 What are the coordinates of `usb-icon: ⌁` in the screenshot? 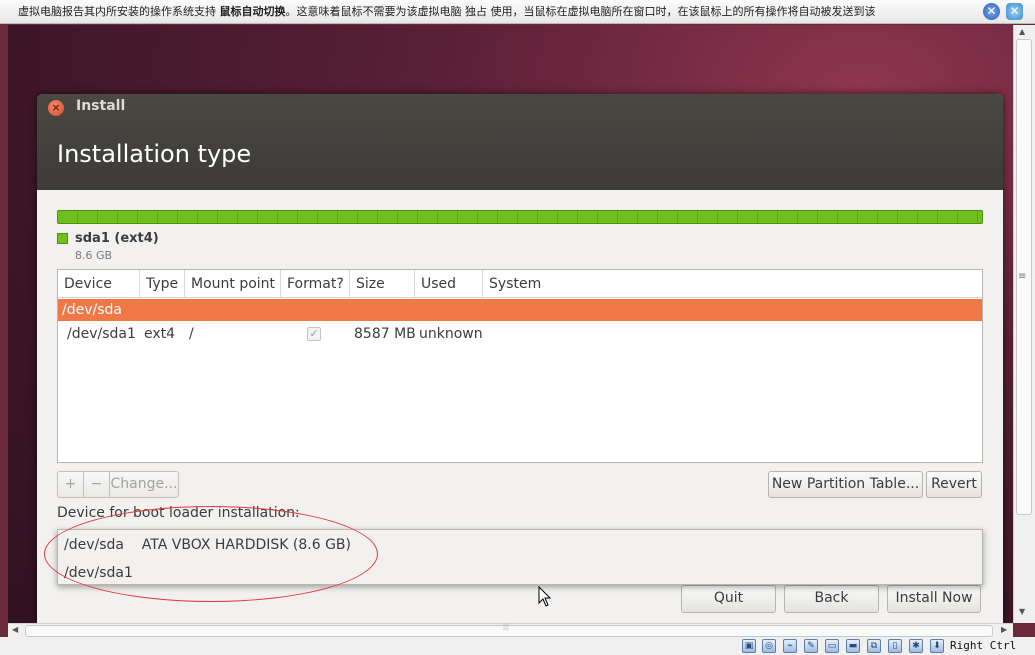 It's located at (790, 646).